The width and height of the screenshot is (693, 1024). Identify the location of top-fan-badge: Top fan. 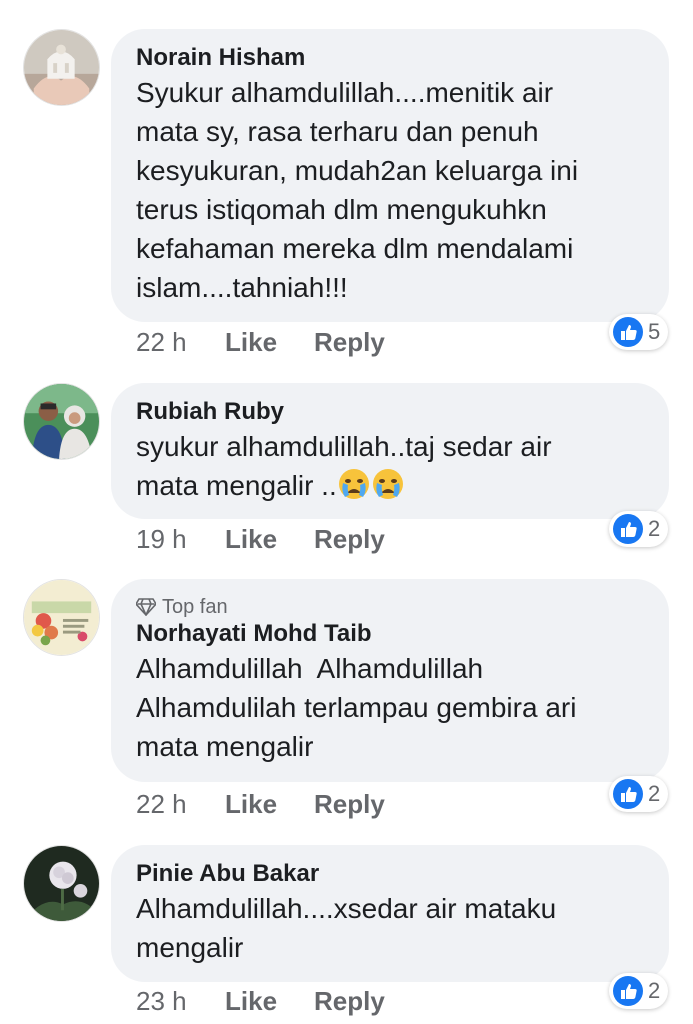
(390, 607).